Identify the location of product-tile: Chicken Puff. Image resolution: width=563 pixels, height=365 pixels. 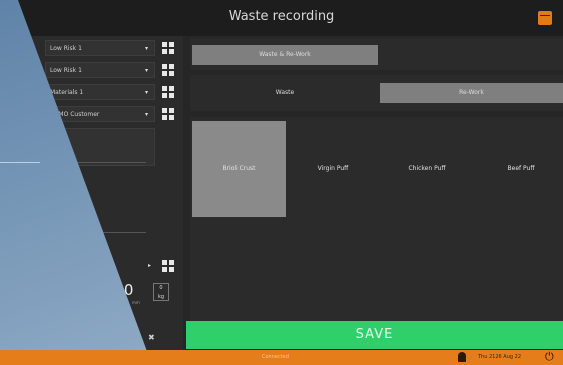
(427, 169).